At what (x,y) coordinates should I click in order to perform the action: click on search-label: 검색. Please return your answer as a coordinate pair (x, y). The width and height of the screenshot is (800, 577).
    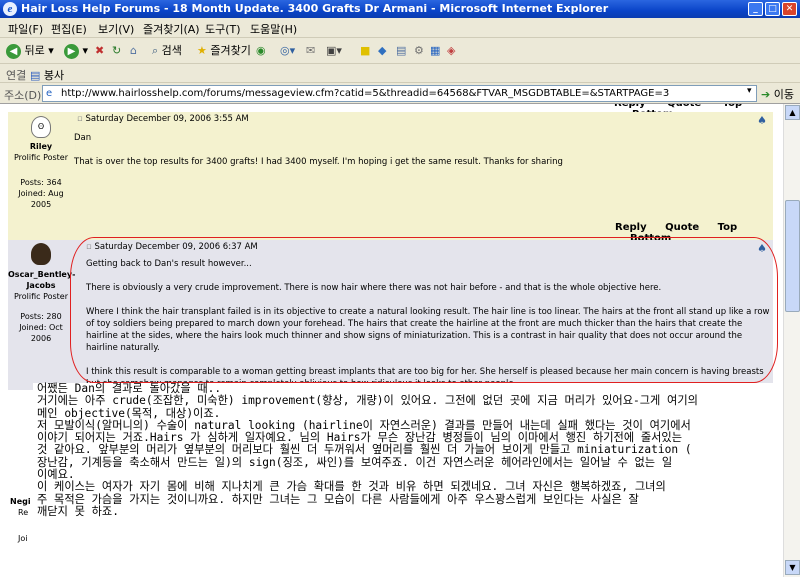
    Looking at the image, I should click on (171, 50).